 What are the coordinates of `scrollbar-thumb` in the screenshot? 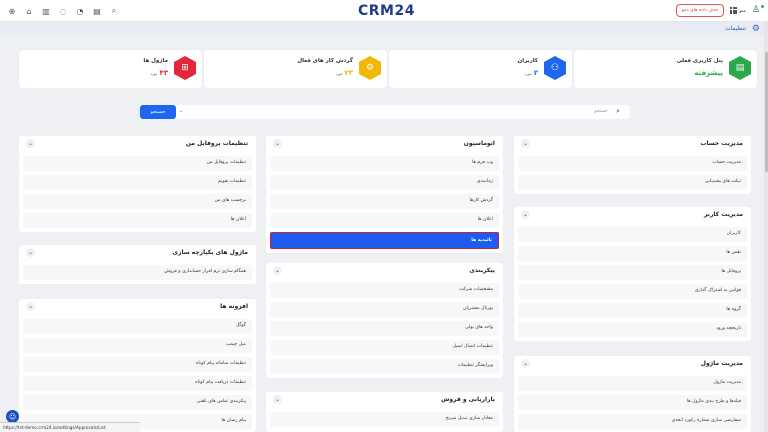 It's located at (766, 112).